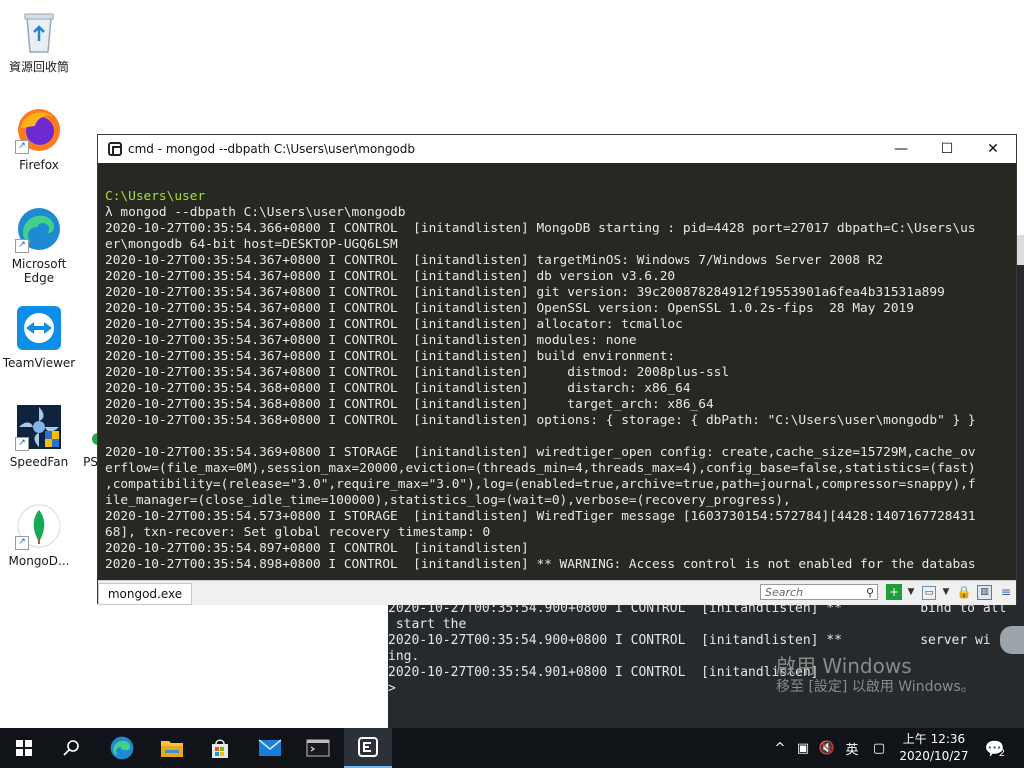  I want to click on recycle-bin-icon, so click(39, 32).